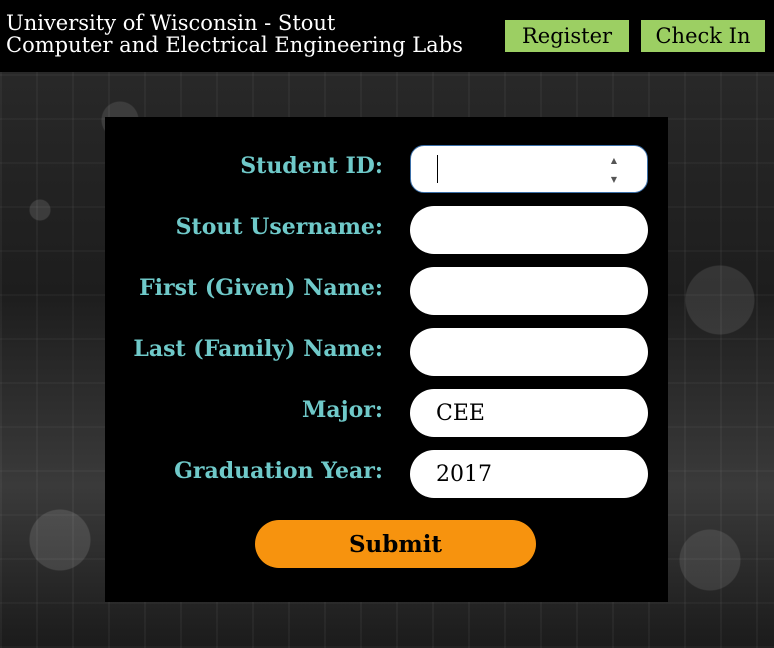  Describe the element at coordinates (311, 166) in the screenshot. I see `student-id-label: Student ID:` at that location.